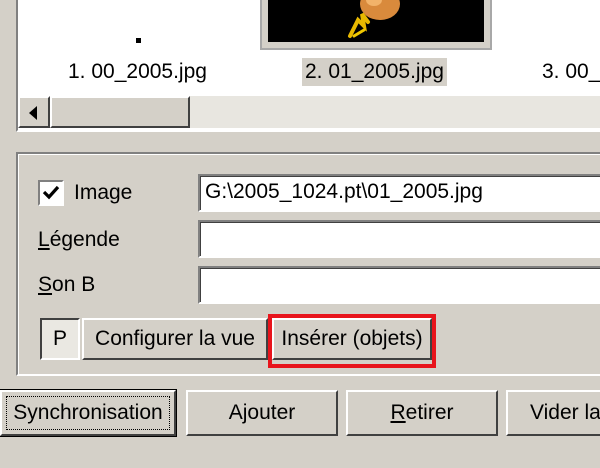 This screenshot has height=468, width=600. Describe the element at coordinates (84, 239) in the screenshot. I see `legend-label-text: égende` at that location.